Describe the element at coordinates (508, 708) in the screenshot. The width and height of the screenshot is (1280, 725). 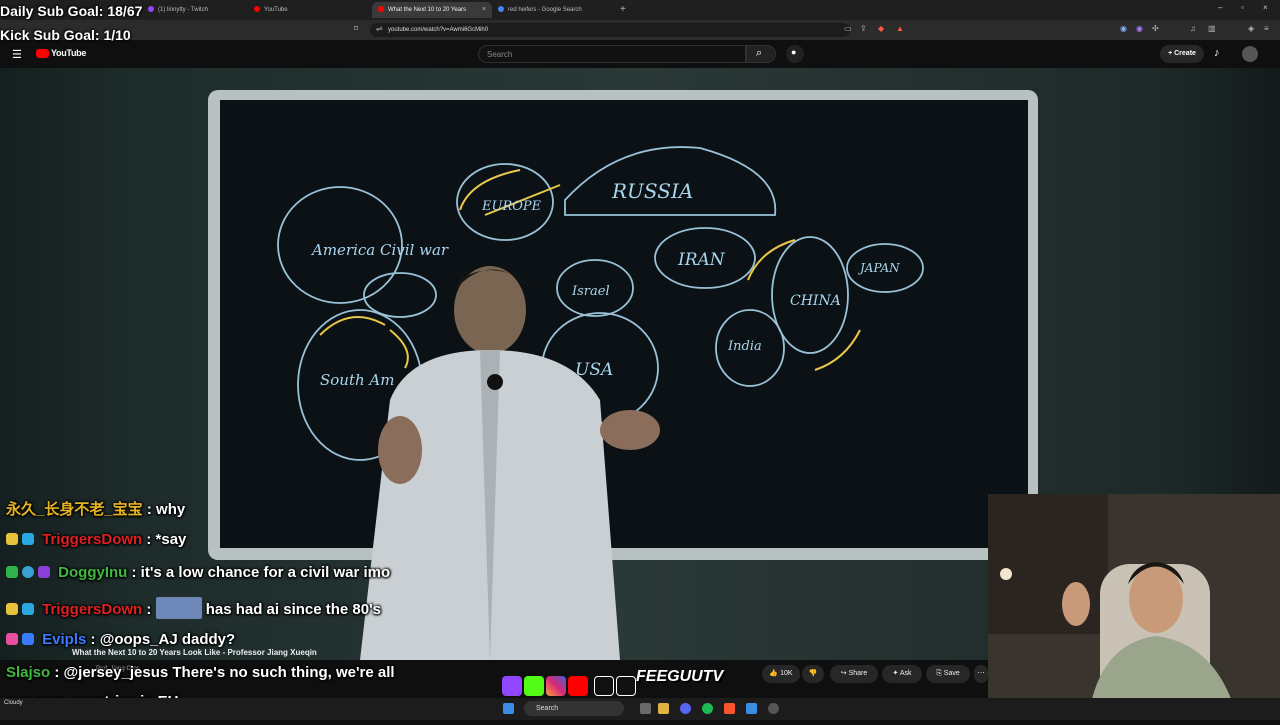
I see `windows-start-icon` at that location.